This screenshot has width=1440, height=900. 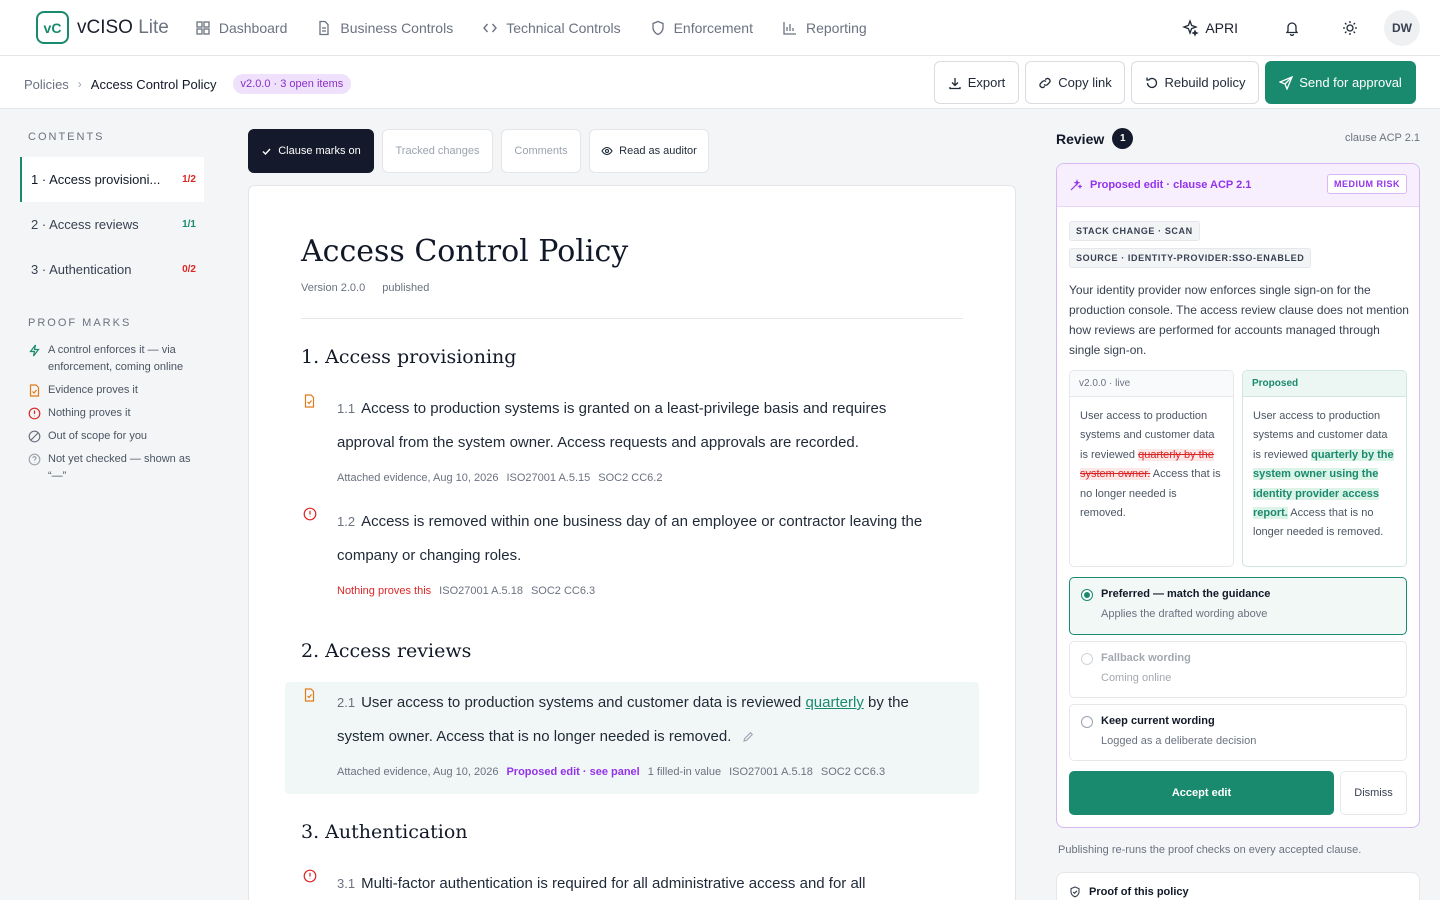 I want to click on toc-label: 3 · Authentication, so click(x=81, y=269).